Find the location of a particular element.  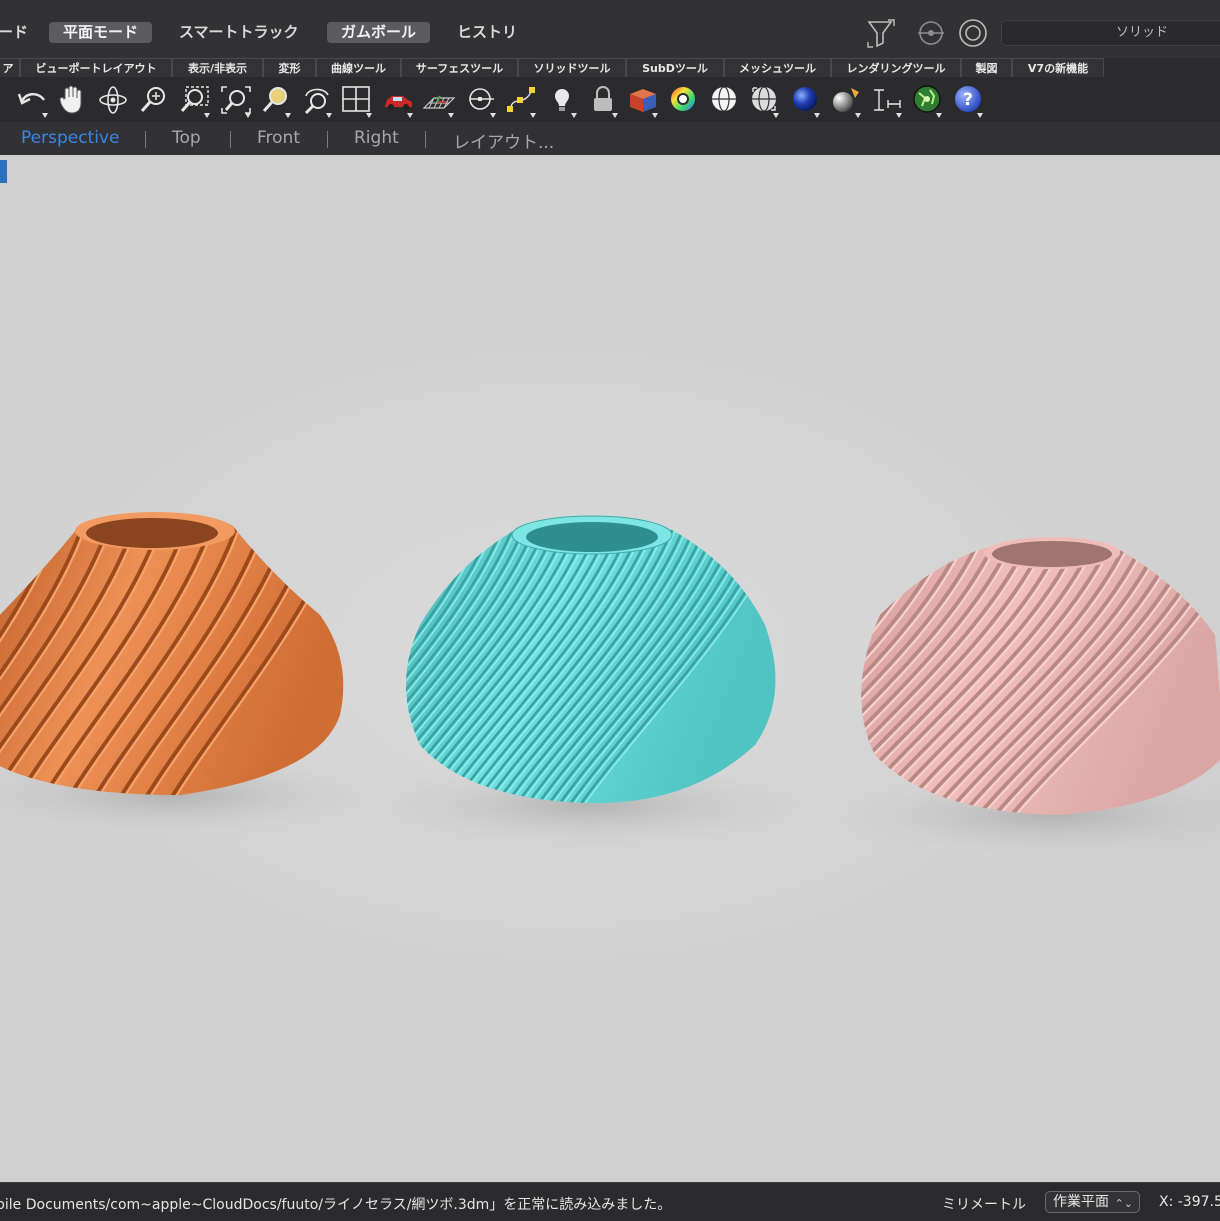

zoom-icon is located at coordinates (154, 100).